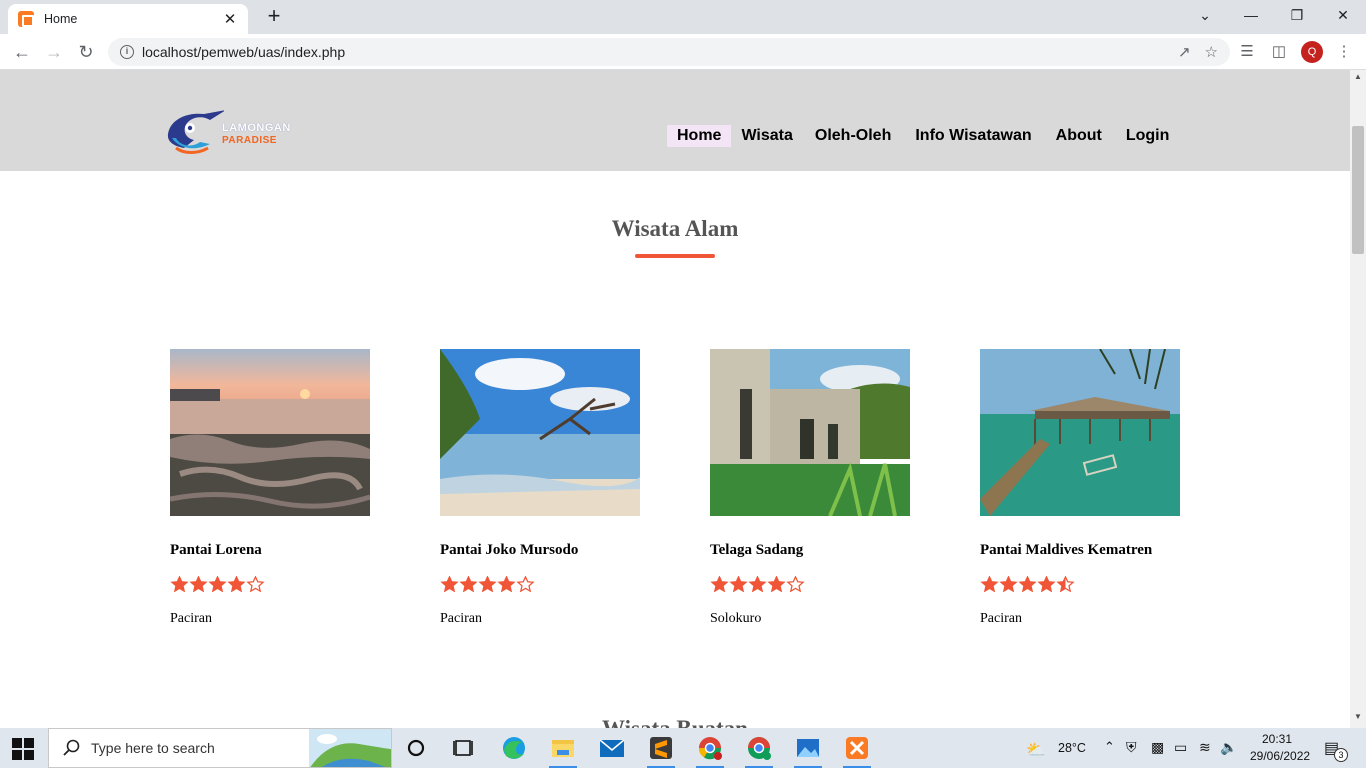 The height and width of the screenshot is (769, 1366). What do you see at coordinates (683, 17) in the screenshot?
I see `browser-tab-bar: Home ✕ + ⌄ — ❐ ✕` at bounding box center [683, 17].